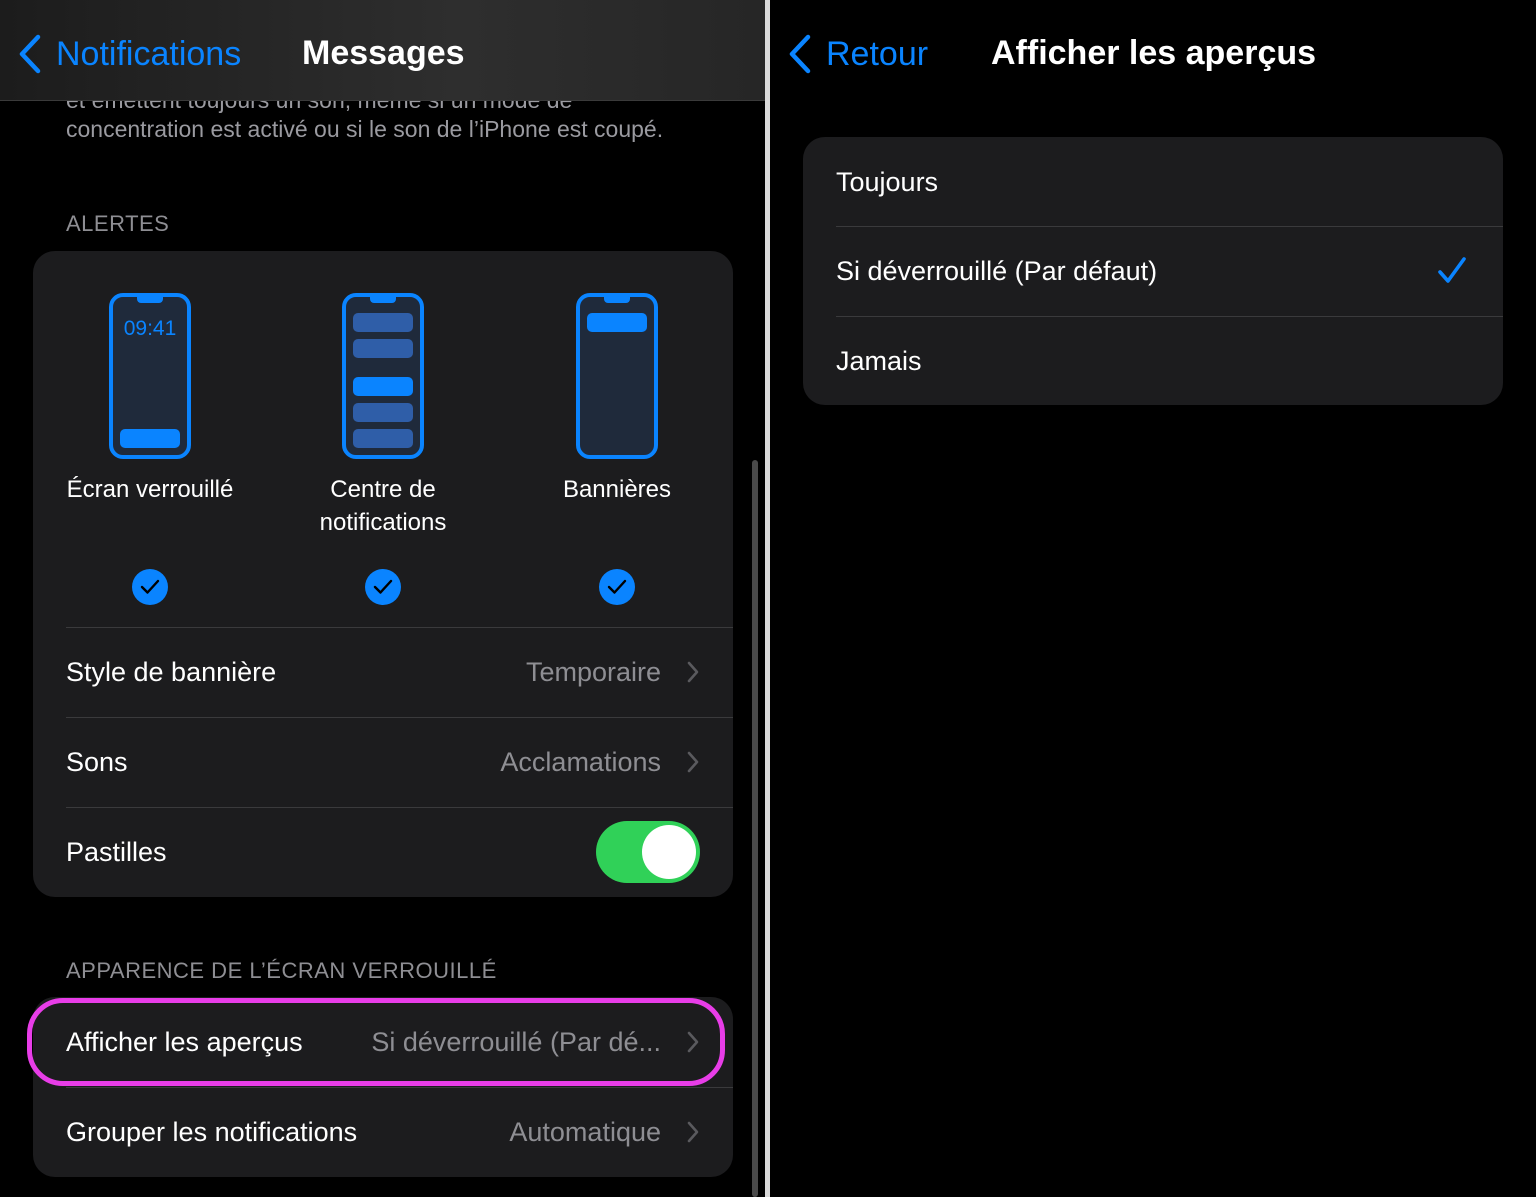  Describe the element at coordinates (617, 489) in the screenshot. I see `alert-style-label: Bannières` at that location.